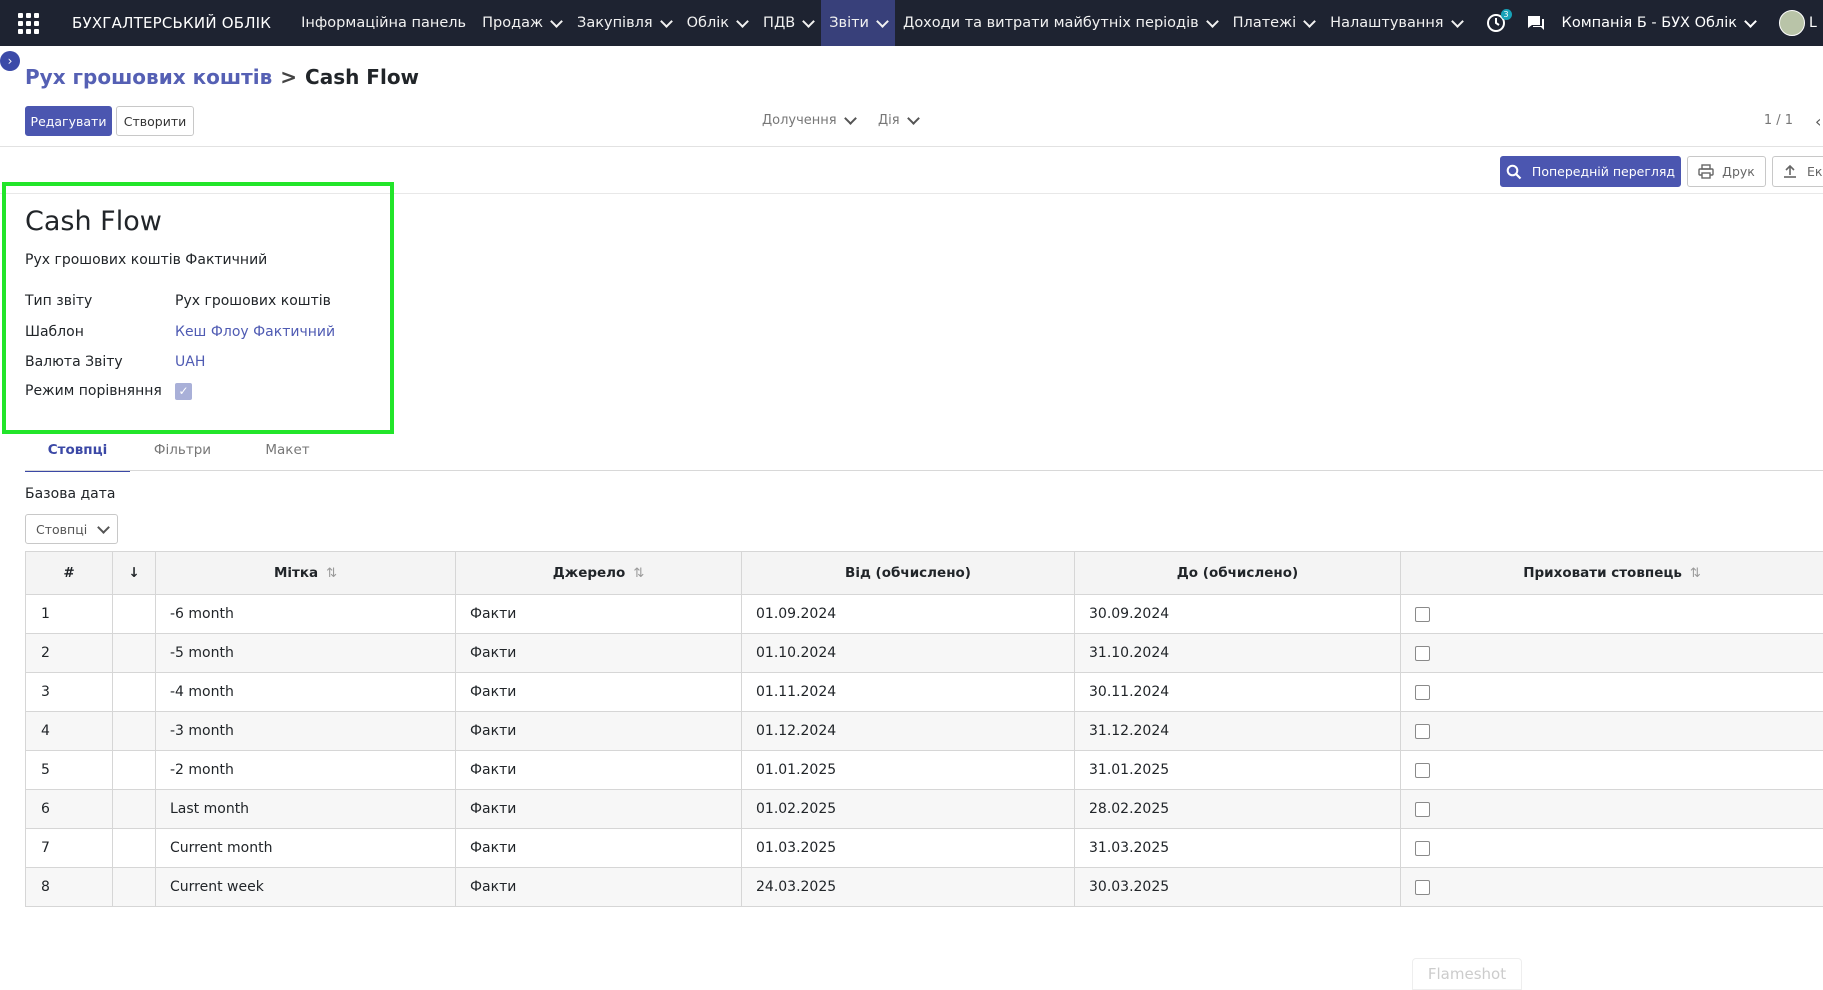 The image size is (1823, 990). I want to click on row-from: 01.12.2024, so click(908, 731).